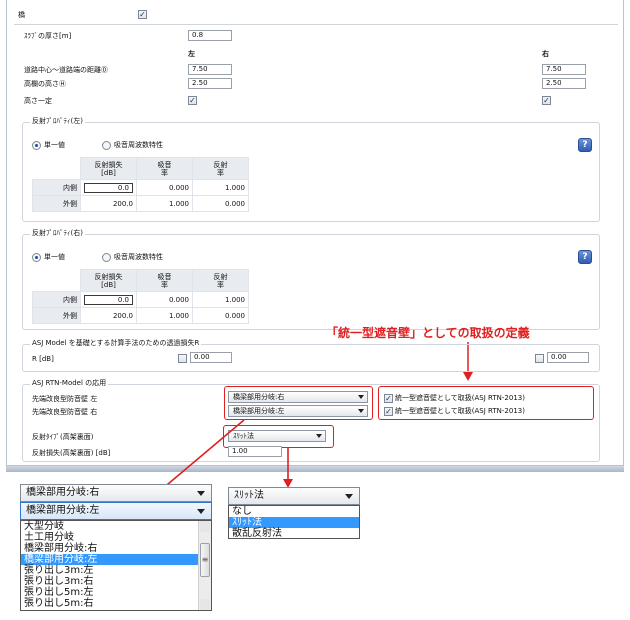 This screenshot has height=620, width=630. I want to click on list-item: 張り出し3m:左, so click(116, 570).